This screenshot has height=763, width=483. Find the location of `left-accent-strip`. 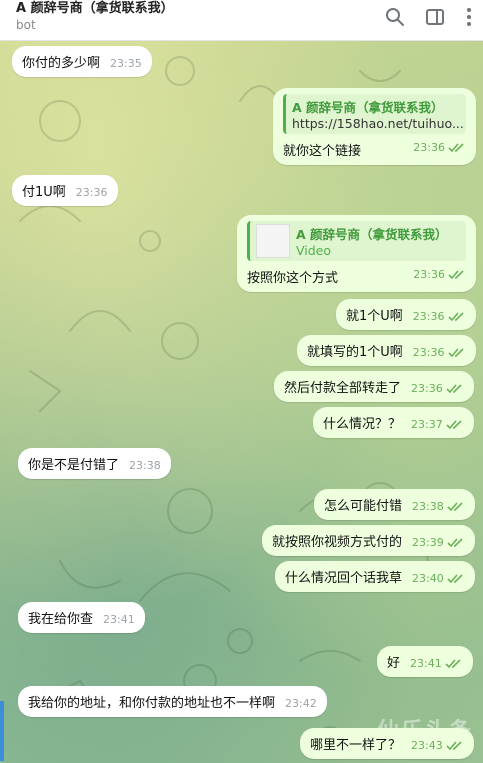

left-accent-strip is located at coordinates (2, 731).